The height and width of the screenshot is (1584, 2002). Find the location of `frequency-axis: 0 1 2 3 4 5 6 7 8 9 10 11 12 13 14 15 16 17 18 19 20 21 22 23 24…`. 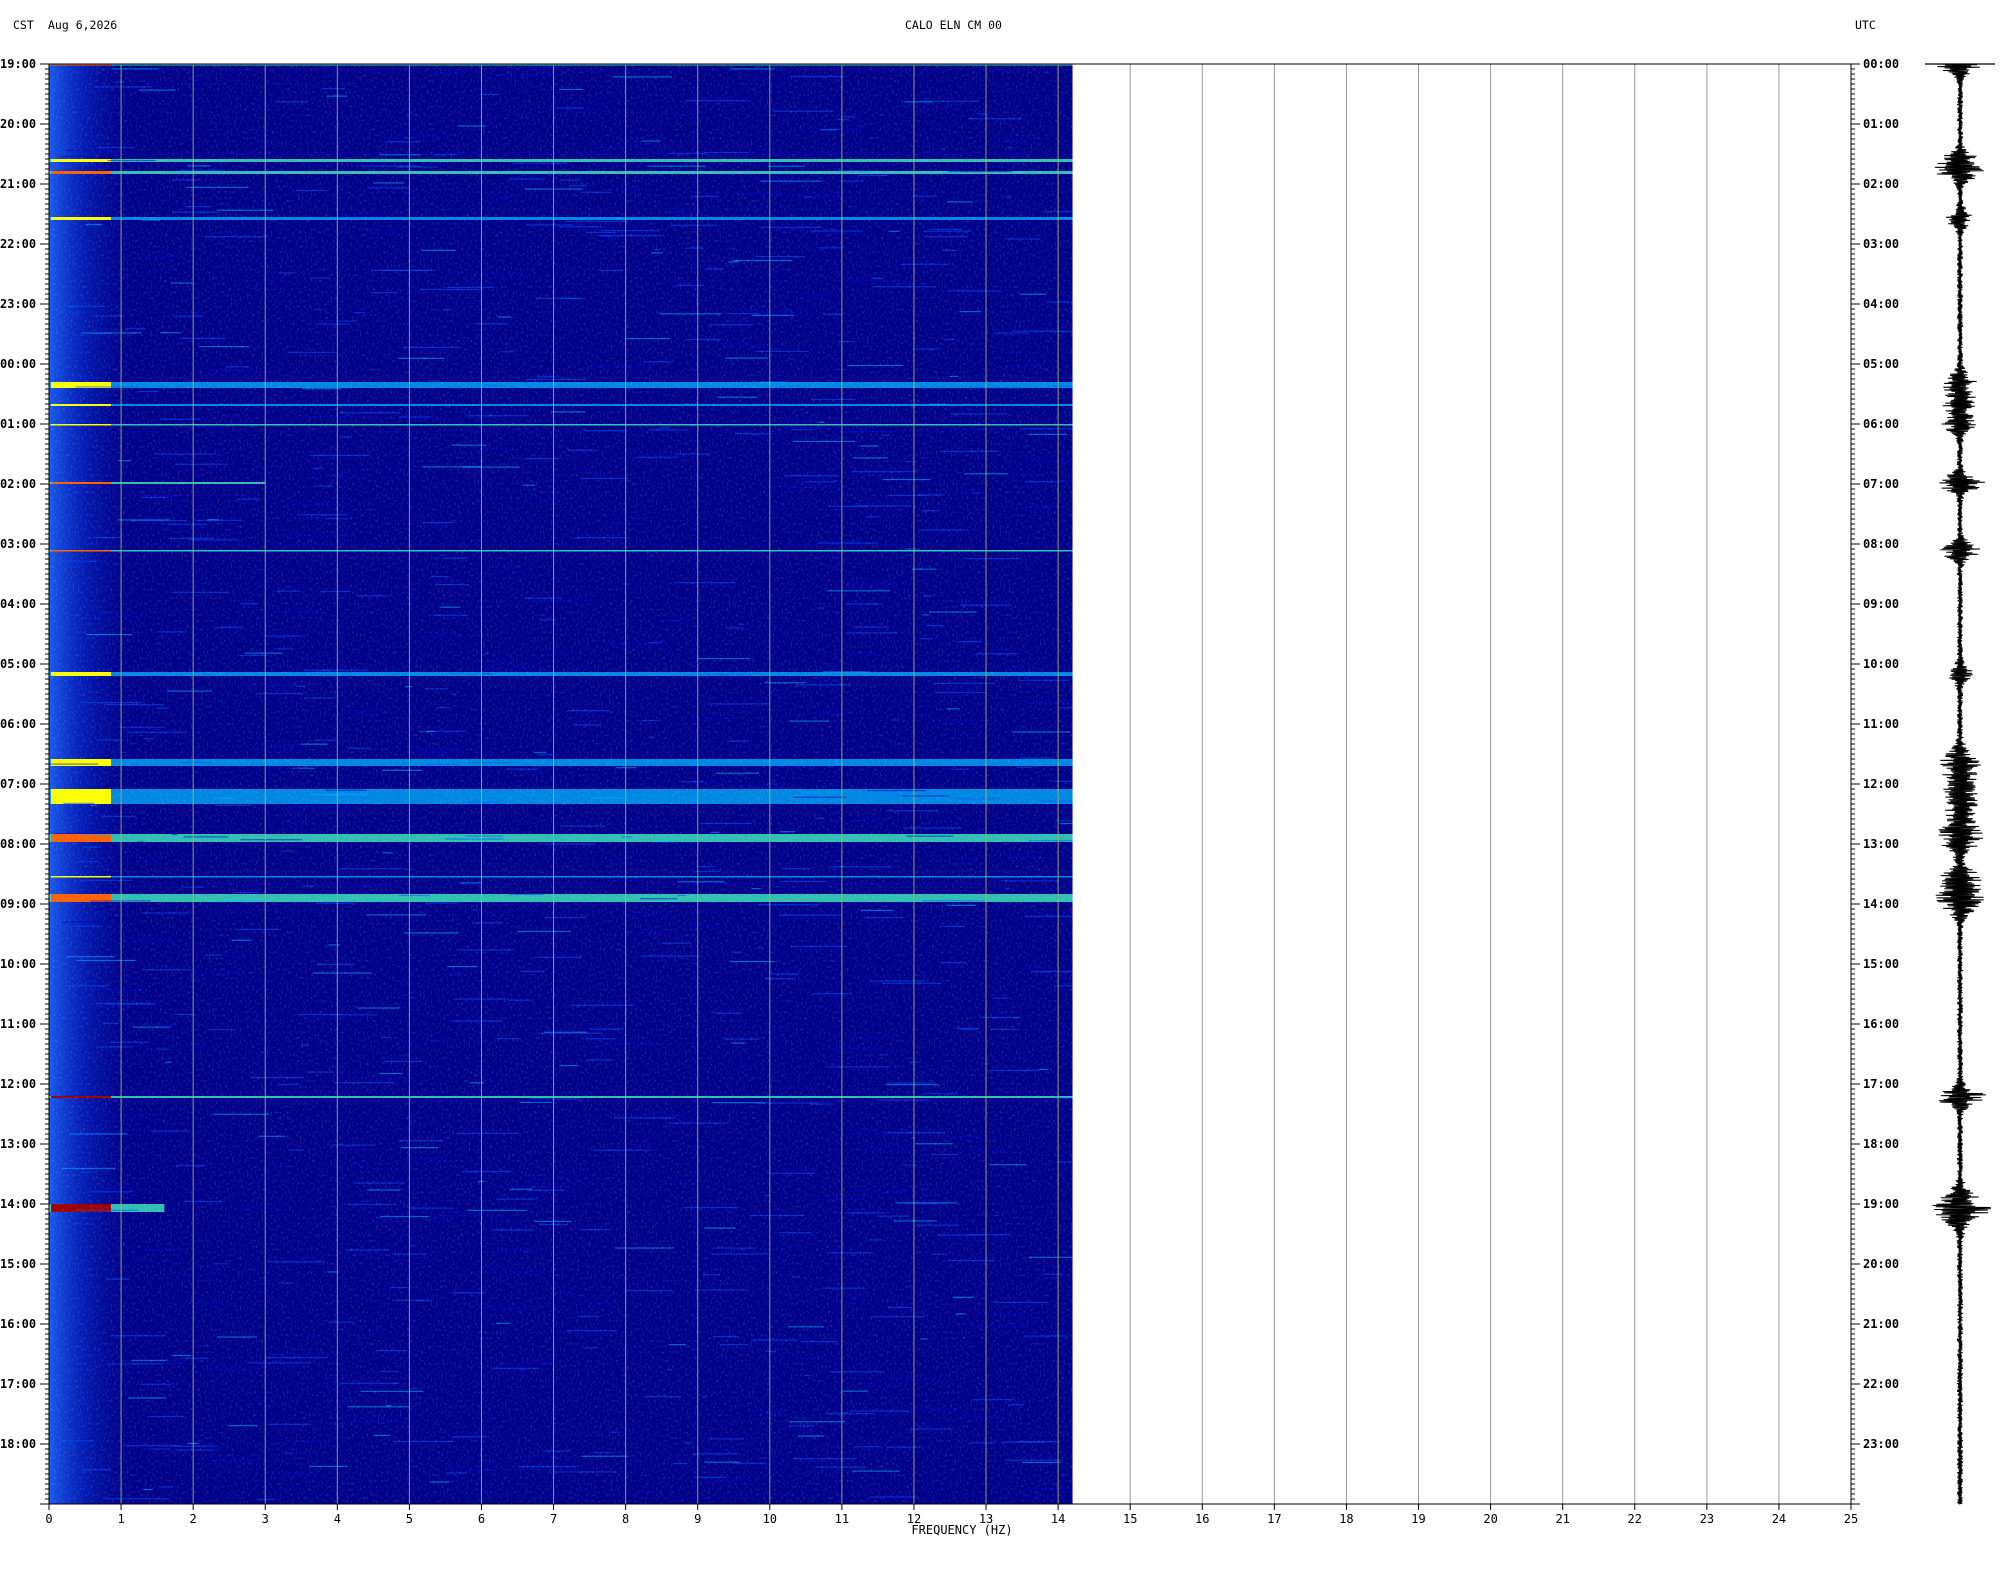

frequency-axis: 0 1 2 3 4 5 6 7 8 9 10 11 12 13 14 15 16 17 18 19 20 21 22 23 24… is located at coordinates (951, 1520).